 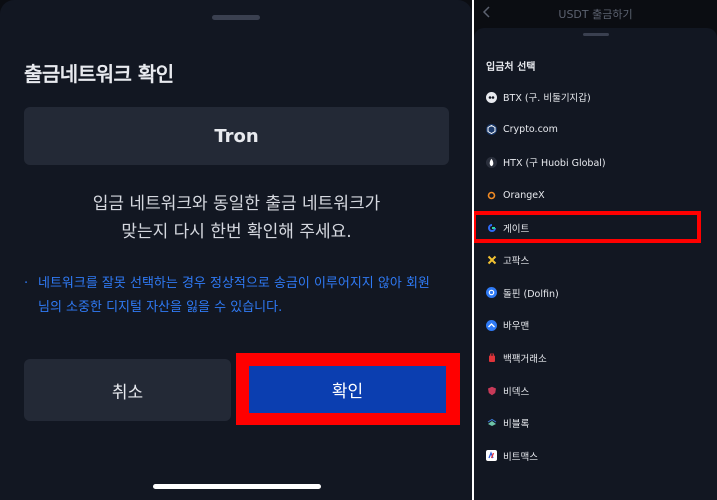 What do you see at coordinates (516, 425) in the screenshot?
I see `exchange-label: 비블록` at bounding box center [516, 425].